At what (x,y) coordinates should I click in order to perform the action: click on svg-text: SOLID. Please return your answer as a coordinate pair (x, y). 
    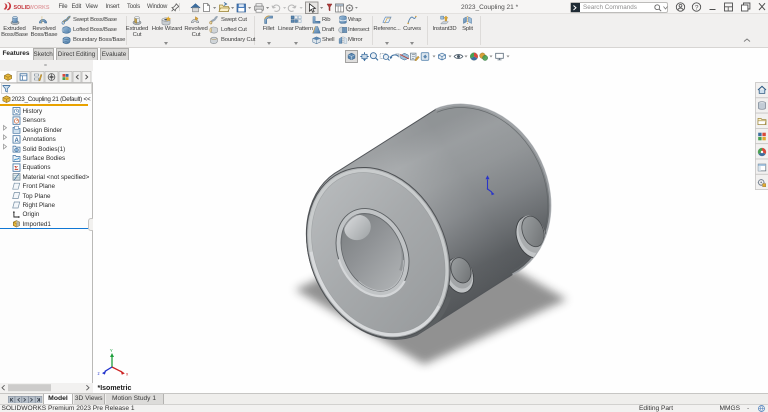
    Looking at the image, I should click on (22, 8).